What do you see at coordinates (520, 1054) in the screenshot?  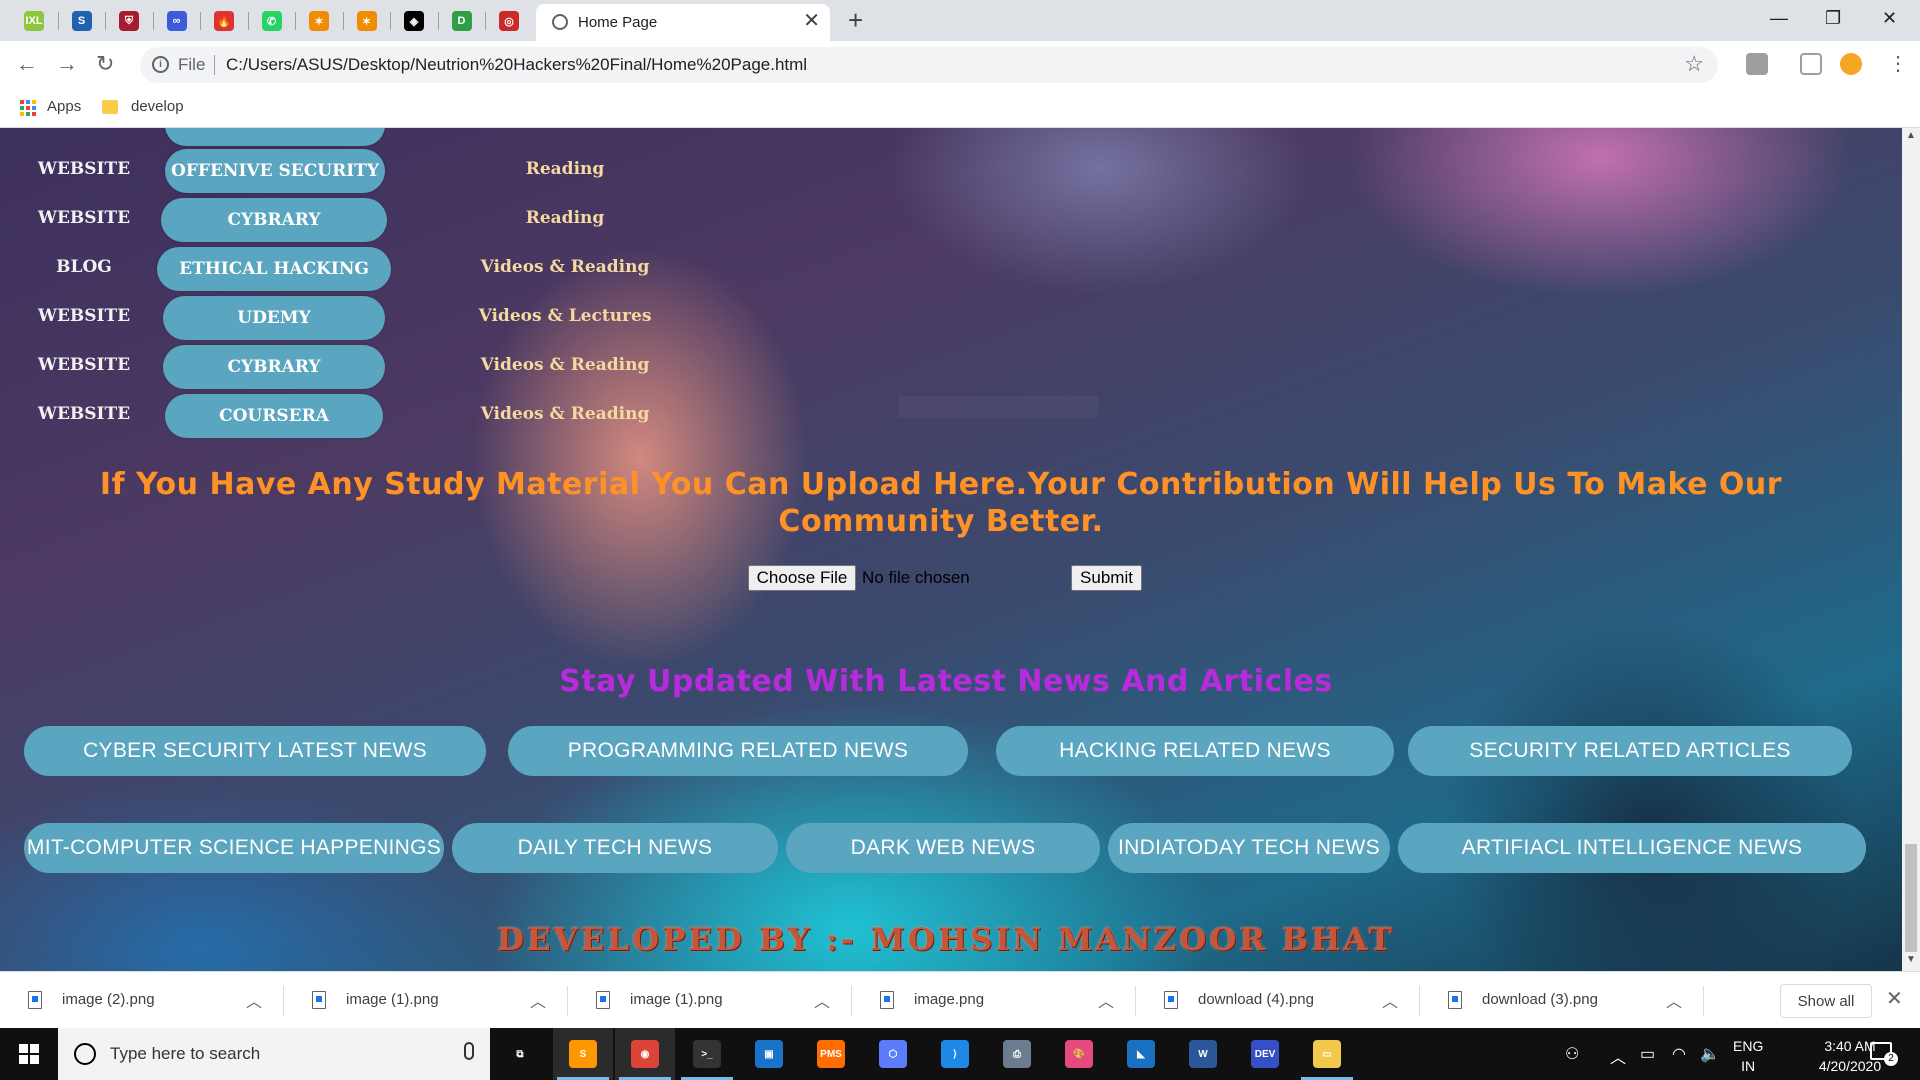 I see `taskbar-app-task-view: ⧉` at bounding box center [520, 1054].